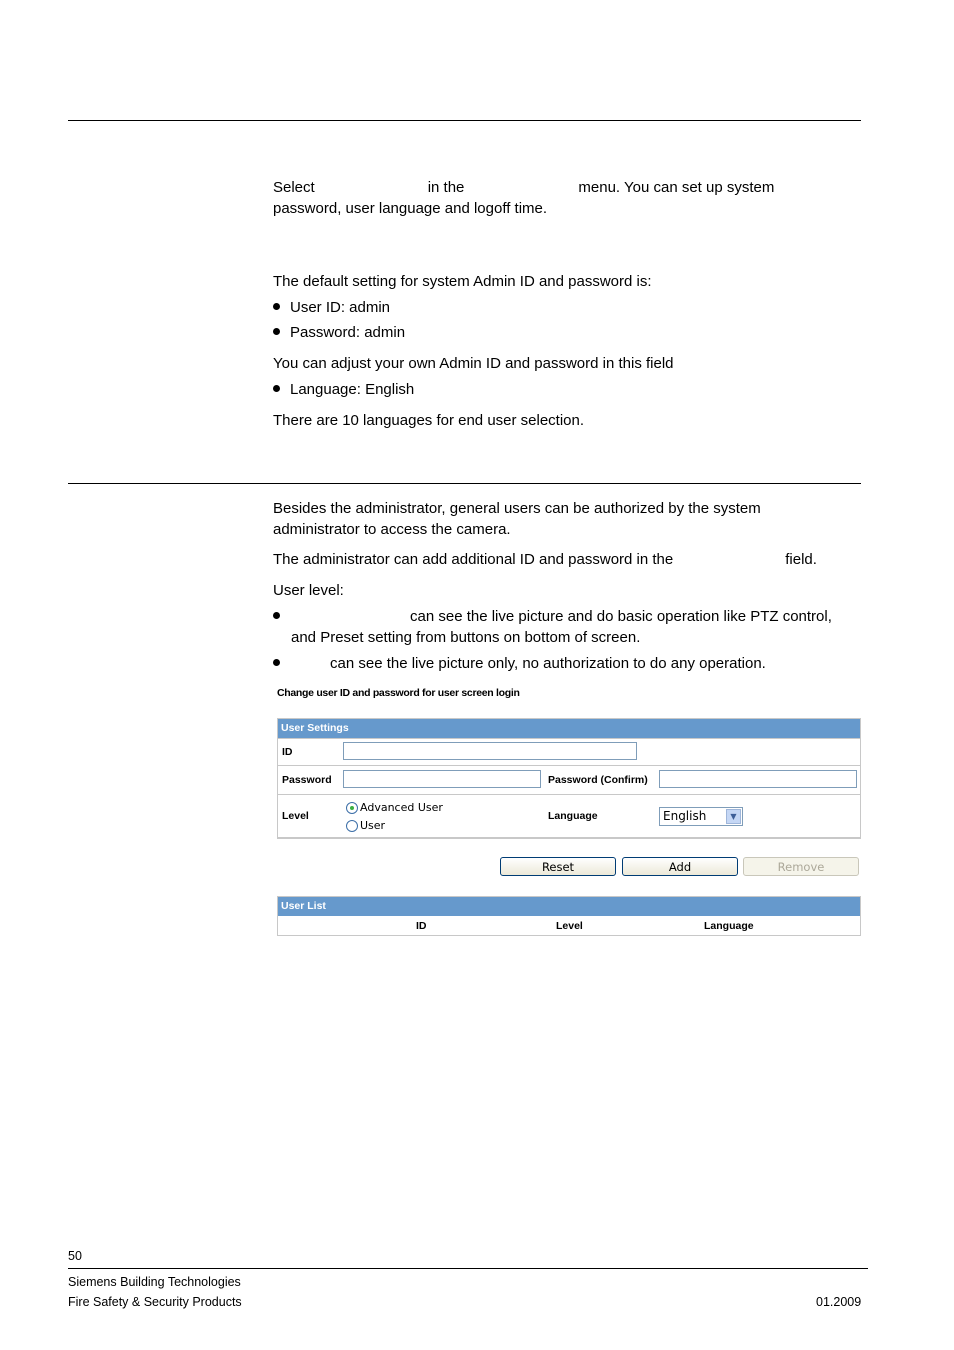 The width and height of the screenshot is (954, 1350). I want to click on id-row: ID, so click(569, 751).